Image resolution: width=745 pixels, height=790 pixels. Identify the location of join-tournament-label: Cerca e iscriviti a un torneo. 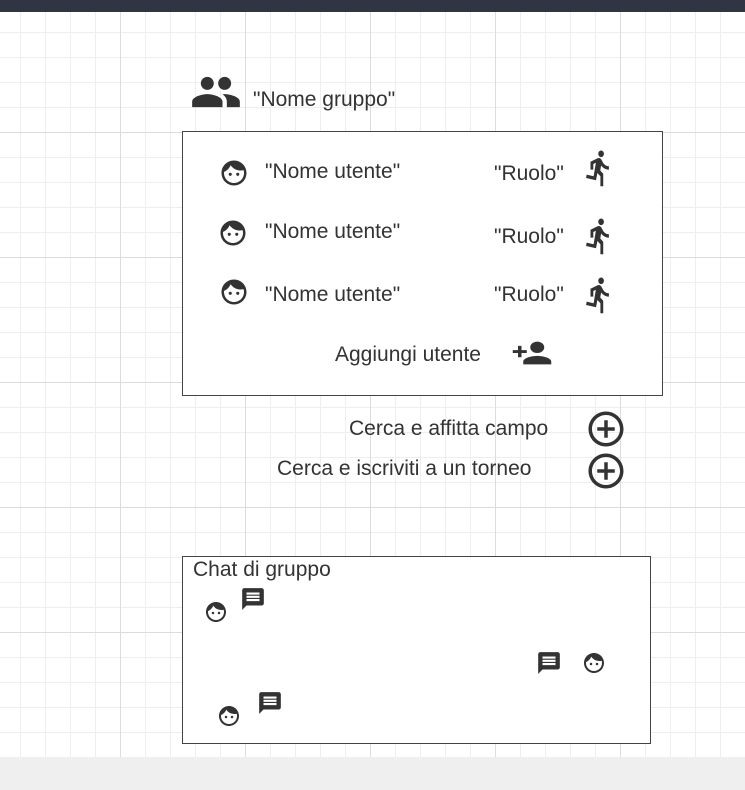
(404, 468).